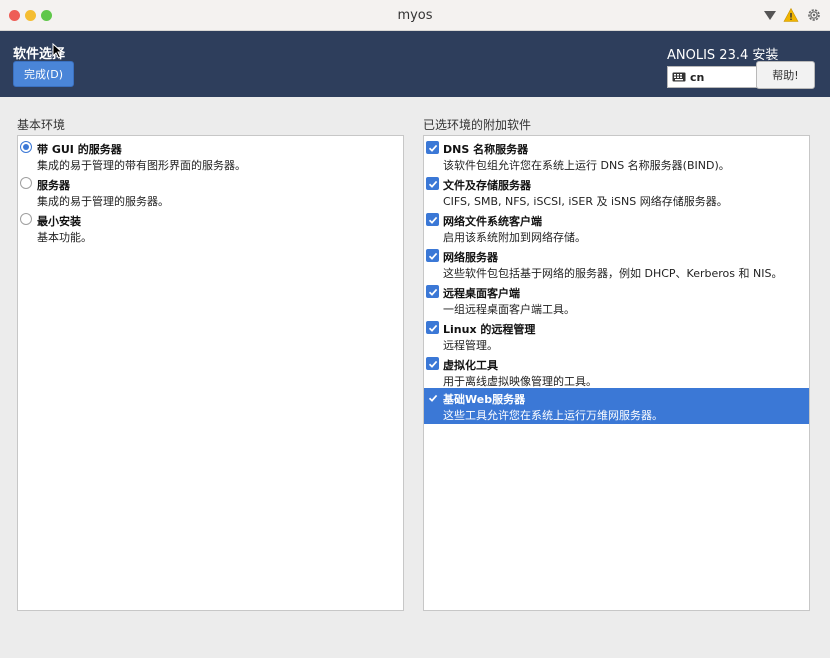 The image size is (830, 658). Describe the element at coordinates (613, 273) in the screenshot. I see `addon-item-desc: 这些软件包包括基于网络的服务器，例如 DHCP、Kerberos 和 NIS。` at that location.